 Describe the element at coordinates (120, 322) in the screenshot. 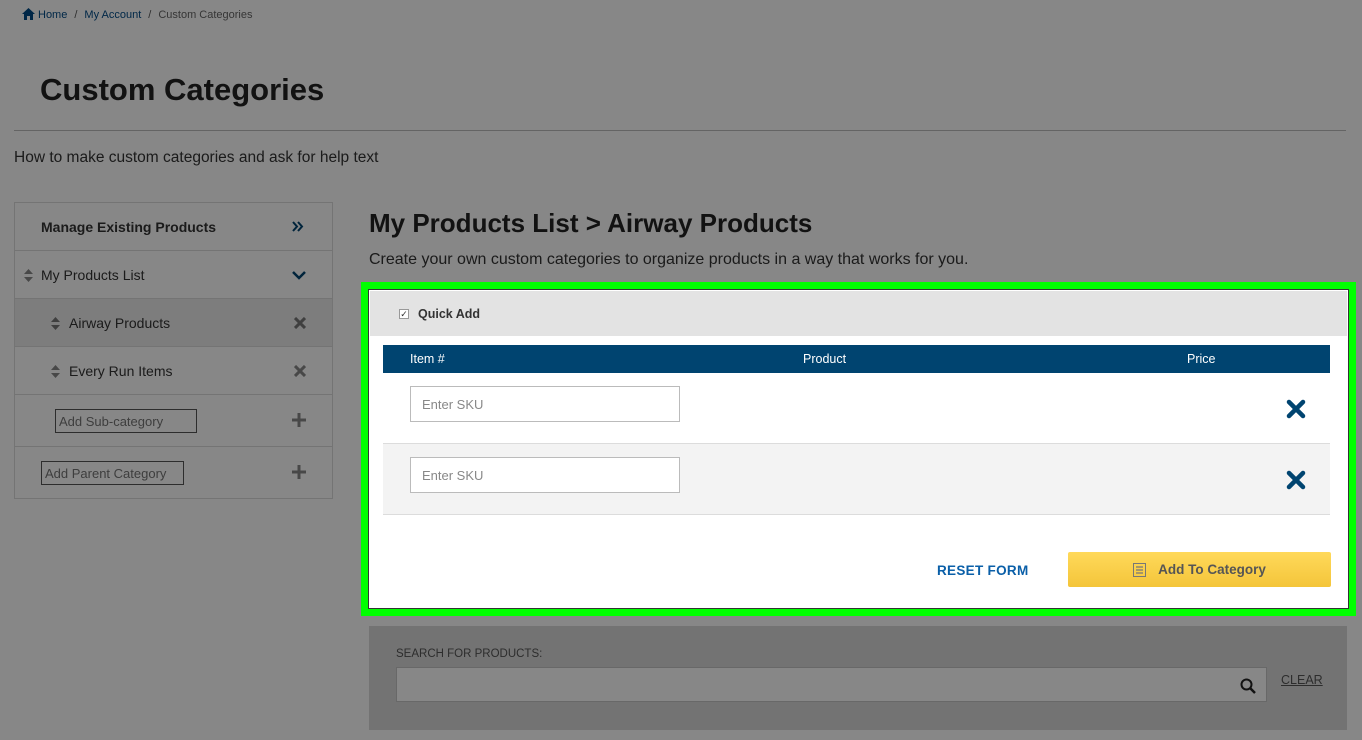

I see `sidebar-item-label: Airway Products` at that location.